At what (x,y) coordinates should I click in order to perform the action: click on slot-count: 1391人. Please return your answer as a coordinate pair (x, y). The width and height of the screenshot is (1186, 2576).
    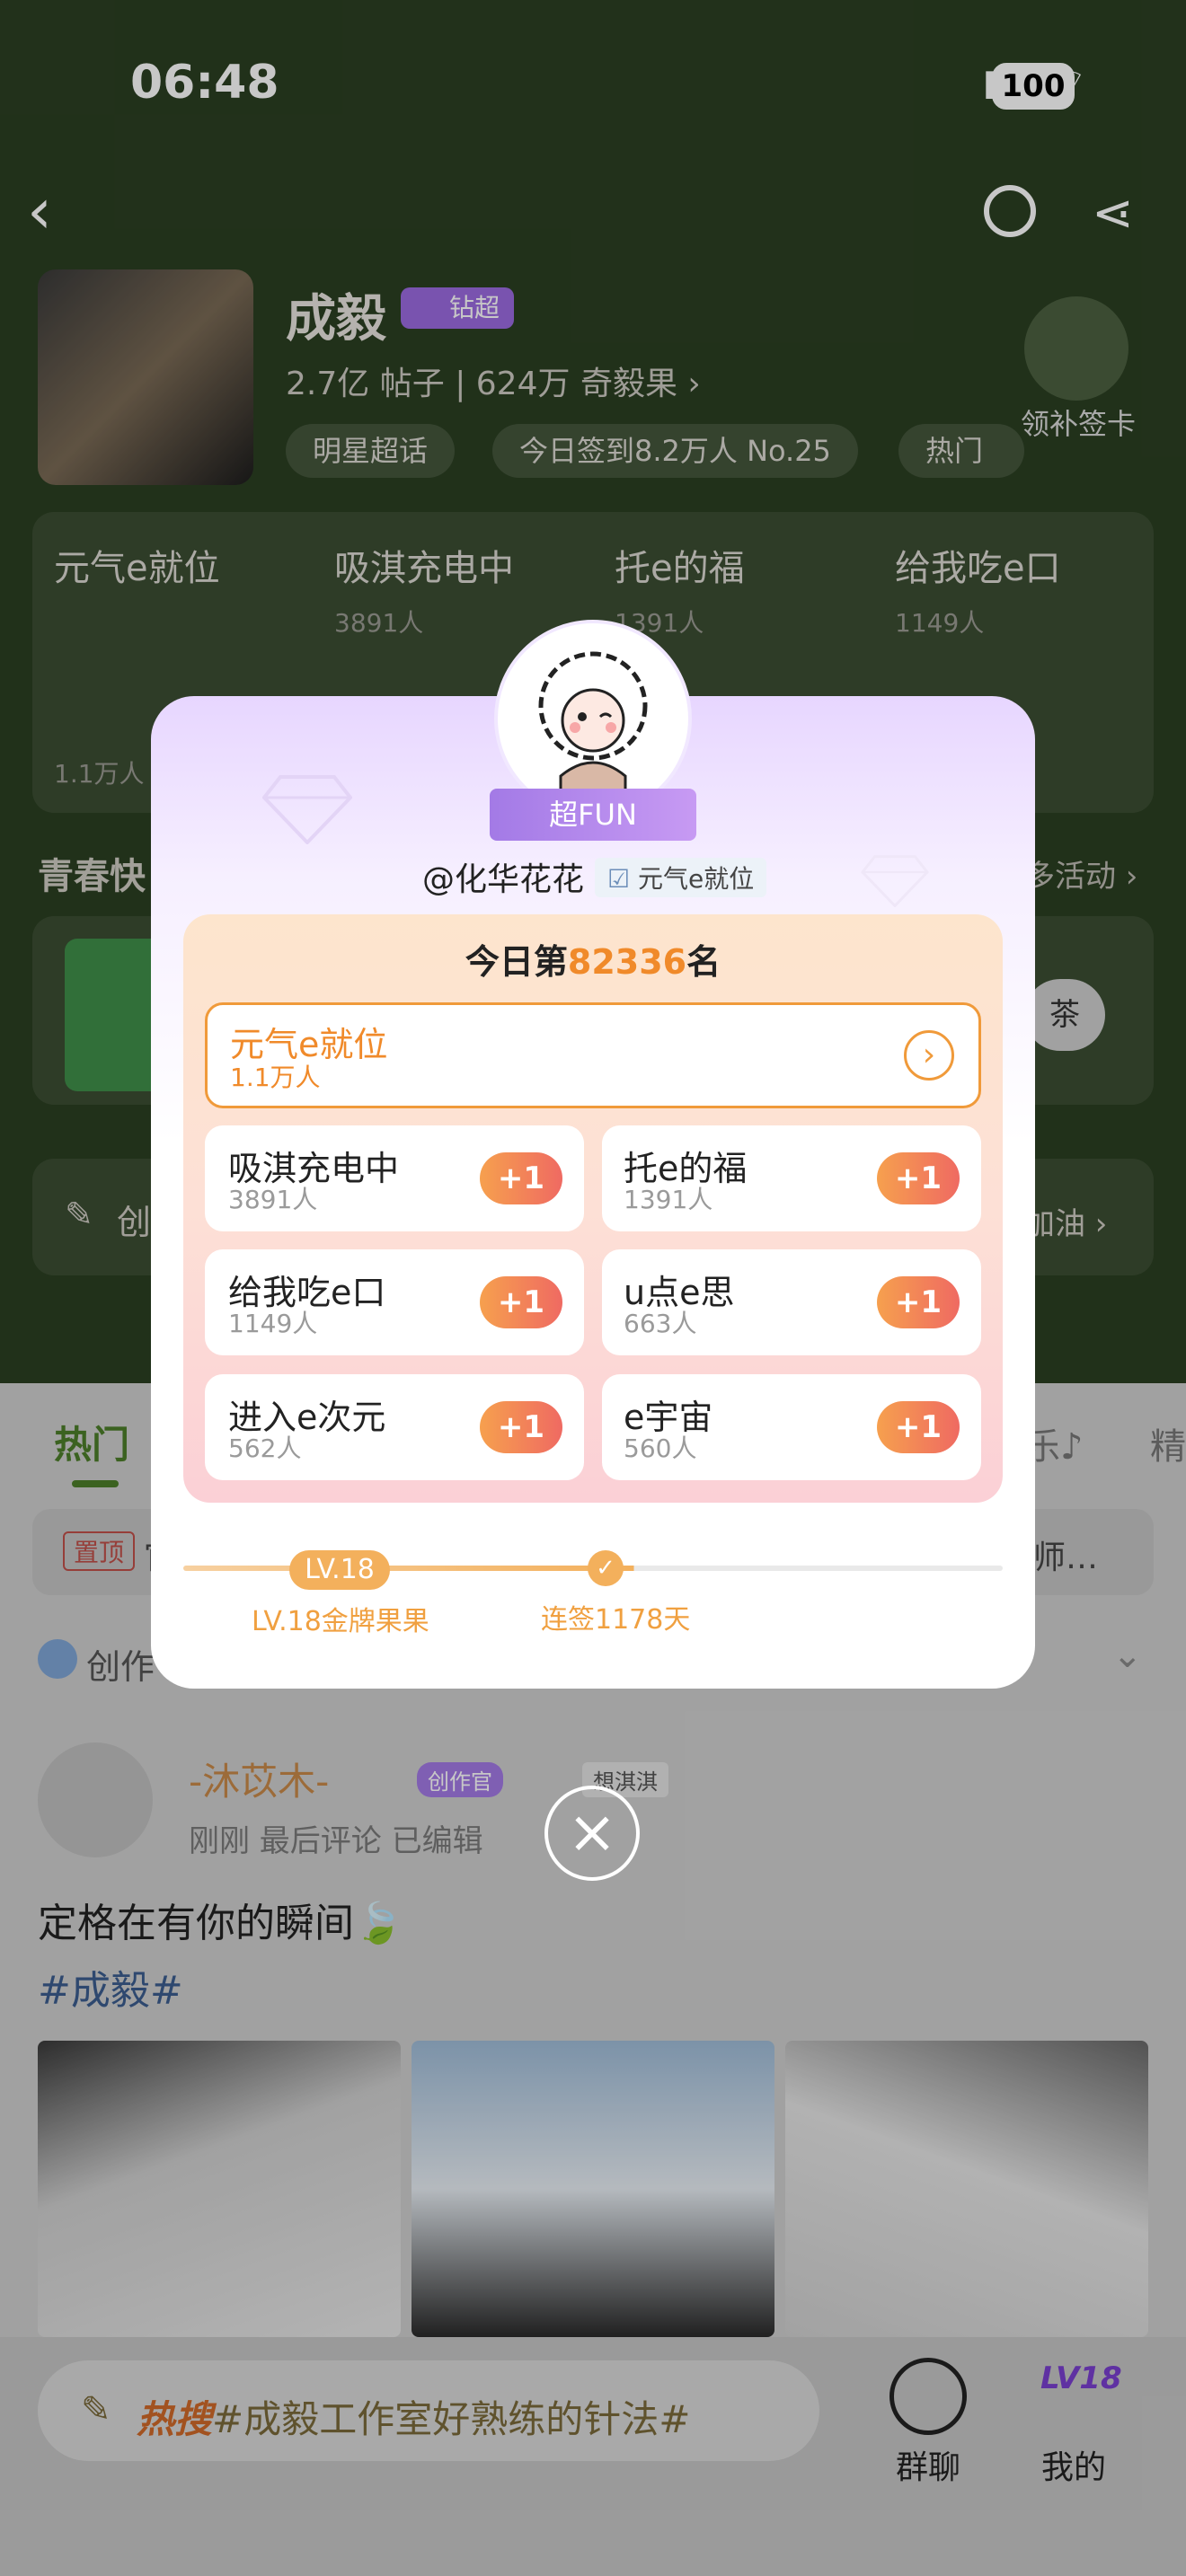
    Looking at the image, I should click on (668, 1199).